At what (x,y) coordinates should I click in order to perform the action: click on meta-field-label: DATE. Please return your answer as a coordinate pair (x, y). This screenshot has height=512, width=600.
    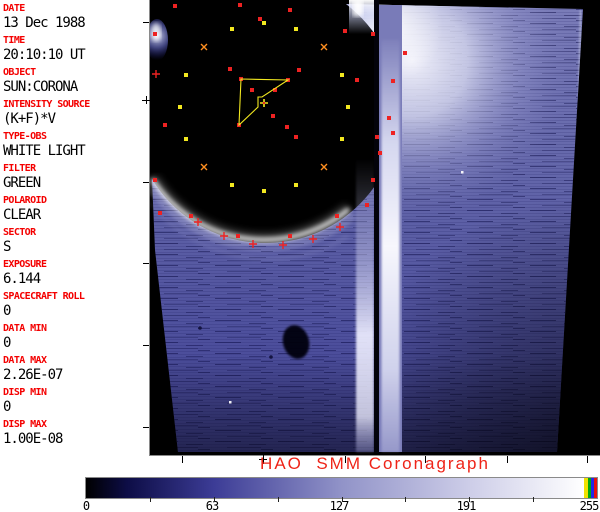
    Looking at the image, I should click on (14, 8).